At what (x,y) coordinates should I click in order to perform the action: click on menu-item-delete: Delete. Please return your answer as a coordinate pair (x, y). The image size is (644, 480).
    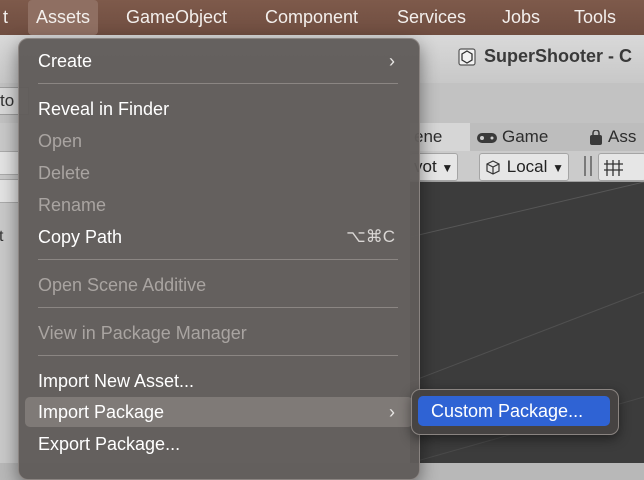
    Looking at the image, I should click on (219, 173).